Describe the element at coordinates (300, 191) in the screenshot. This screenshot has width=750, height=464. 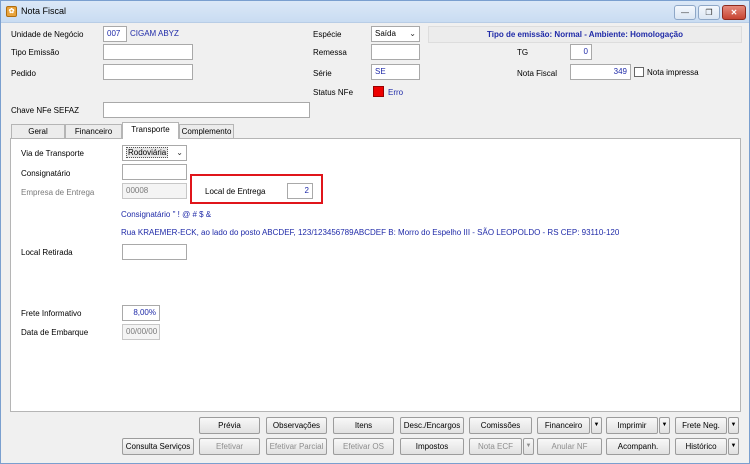
I see `local-entrega-field: 2` at that location.